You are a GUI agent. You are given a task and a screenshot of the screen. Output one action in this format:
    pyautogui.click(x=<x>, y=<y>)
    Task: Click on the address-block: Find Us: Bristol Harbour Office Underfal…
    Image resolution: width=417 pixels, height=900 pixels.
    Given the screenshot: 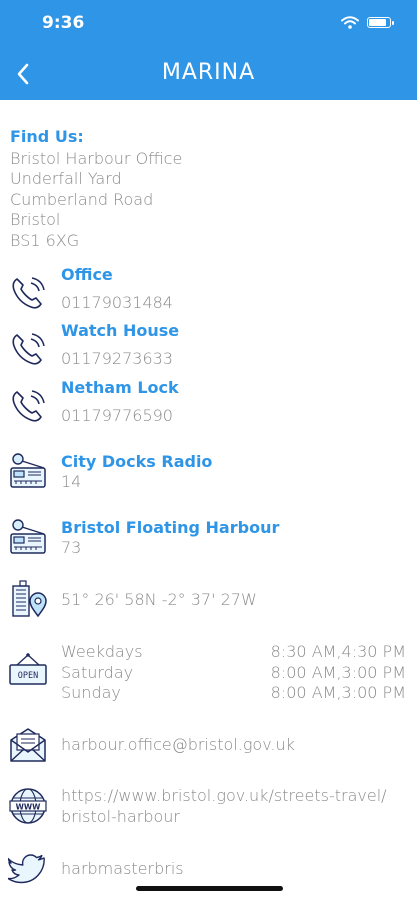 What is the action you would take?
    pyautogui.click(x=96, y=189)
    